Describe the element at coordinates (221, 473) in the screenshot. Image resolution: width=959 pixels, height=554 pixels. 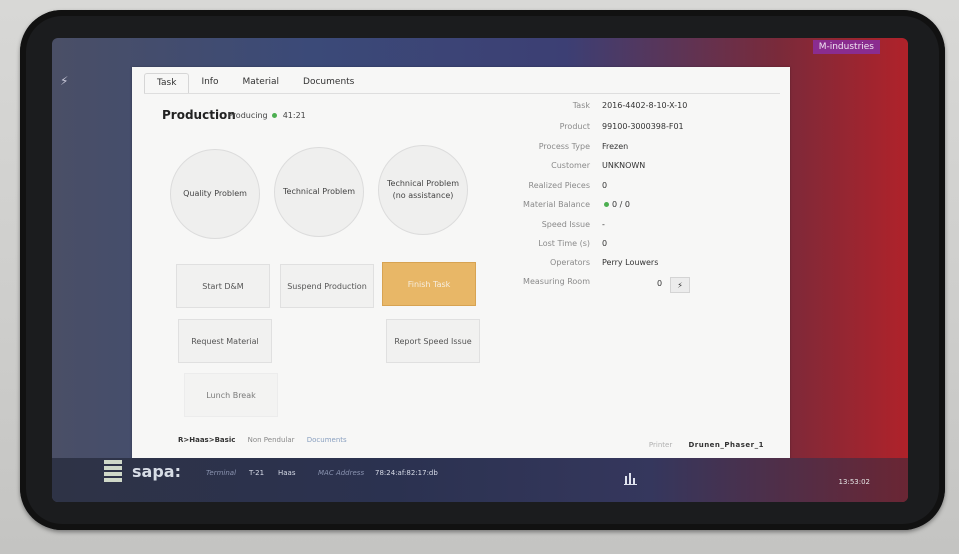
I see `terminal-label: Terminal` at that location.